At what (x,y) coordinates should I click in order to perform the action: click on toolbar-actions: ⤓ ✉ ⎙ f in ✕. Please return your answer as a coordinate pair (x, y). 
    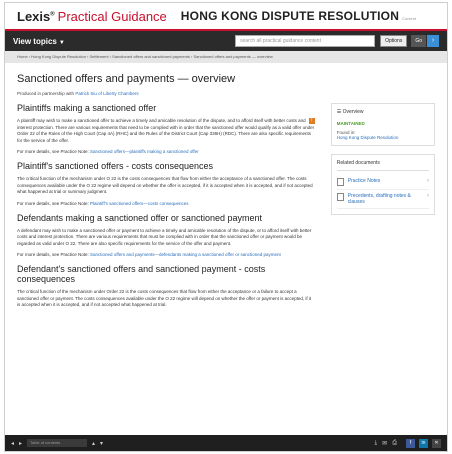
    Looking at the image, I should click on (408, 443).